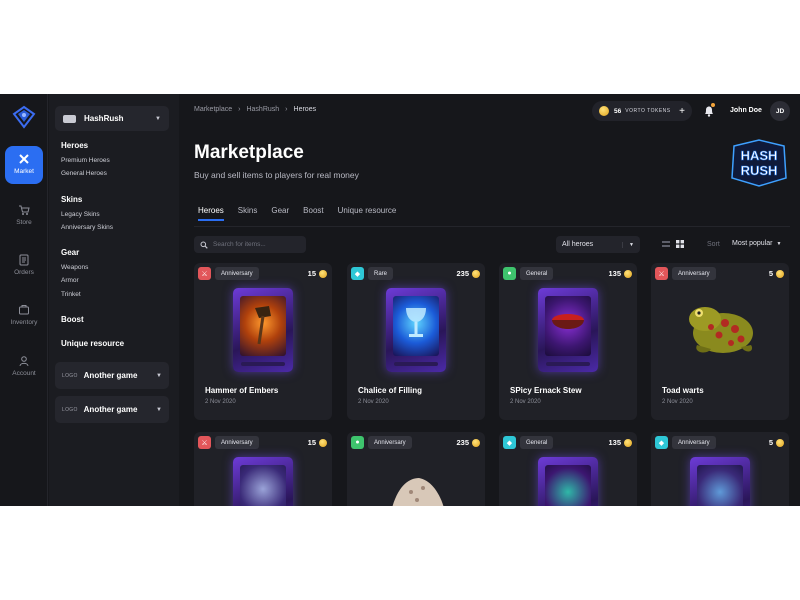  Describe the element at coordinates (24, 260) in the screenshot. I see `orders-icon` at that location.